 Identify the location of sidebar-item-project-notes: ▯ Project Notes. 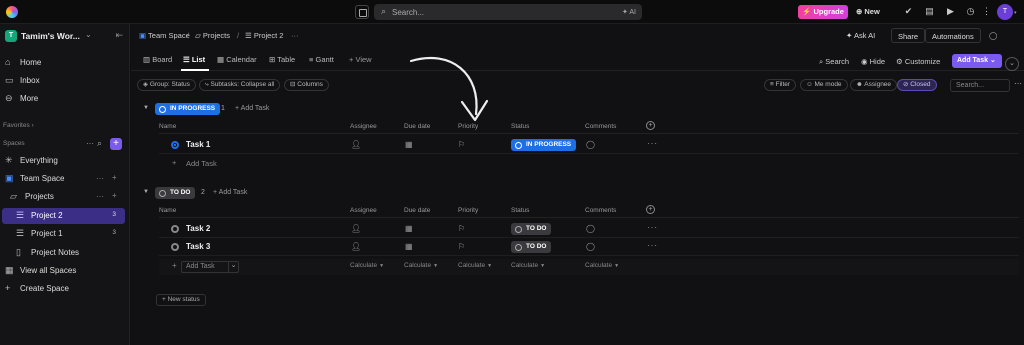
(70, 253).